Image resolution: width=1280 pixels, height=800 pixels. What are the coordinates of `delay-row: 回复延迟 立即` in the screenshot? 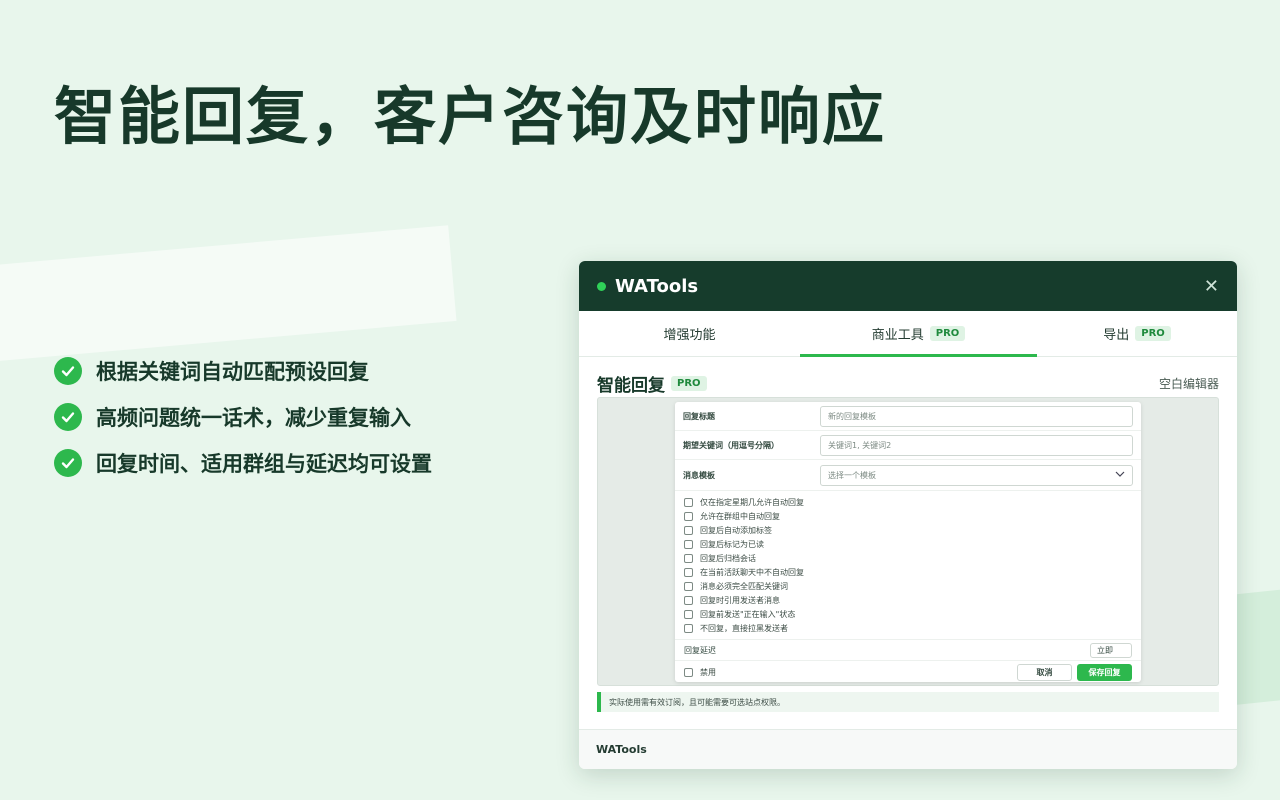 It's located at (908, 650).